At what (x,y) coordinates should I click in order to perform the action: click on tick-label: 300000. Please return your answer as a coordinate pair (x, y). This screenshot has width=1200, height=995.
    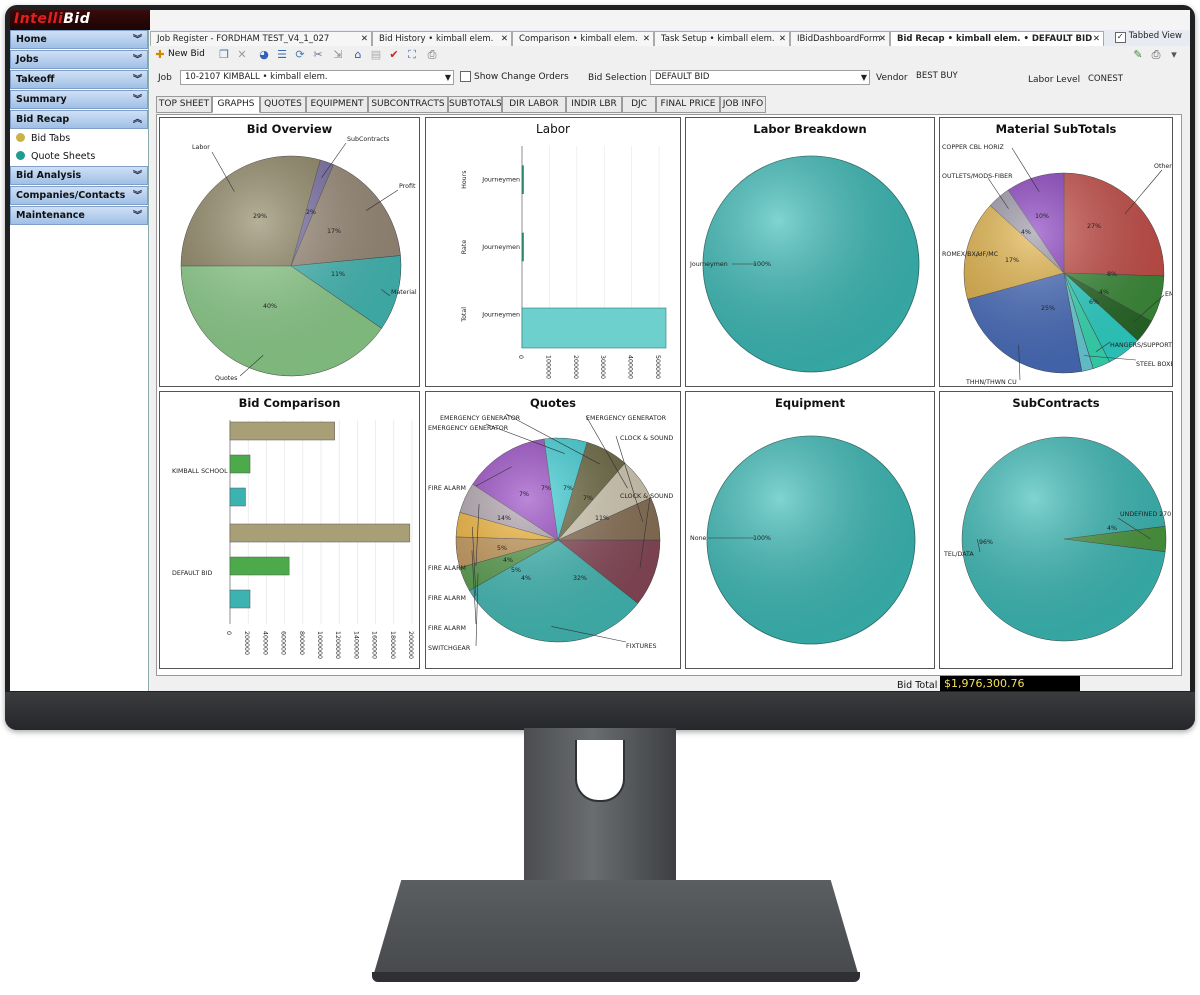
    Looking at the image, I should click on (602, 367).